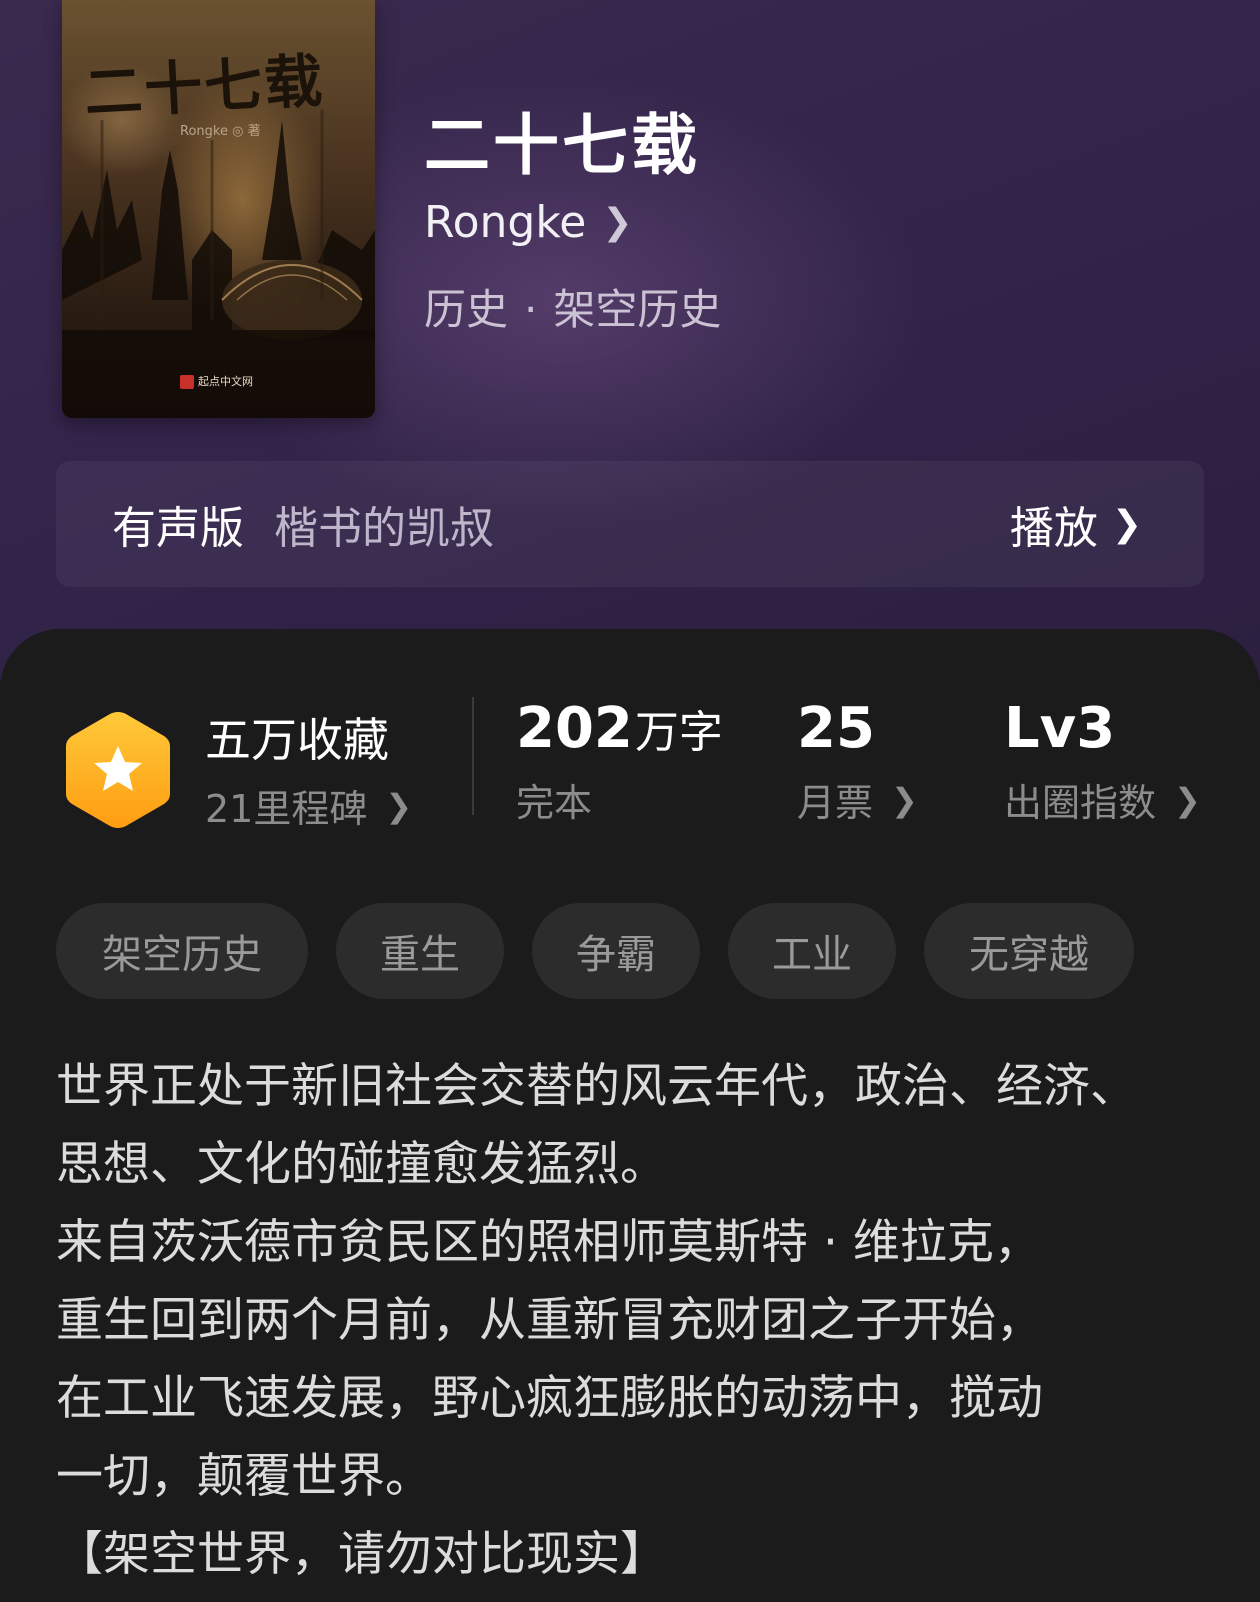 Image resolution: width=1260 pixels, height=1602 pixels. Describe the element at coordinates (384, 528) in the screenshot. I see `audio-narrator: 楷书的凯叔` at that location.